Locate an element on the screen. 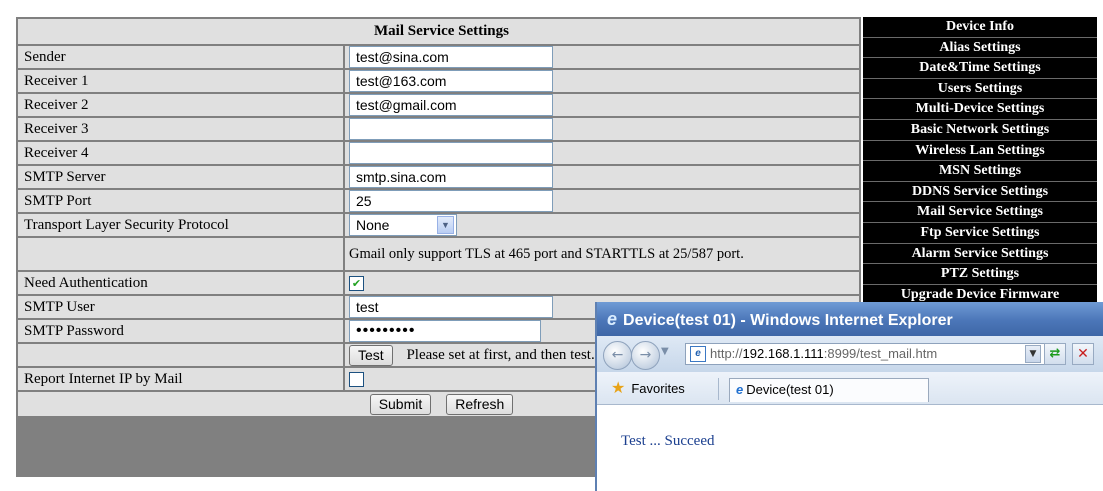 The image size is (1103, 491). tls-select: None ▼ is located at coordinates (403, 225).